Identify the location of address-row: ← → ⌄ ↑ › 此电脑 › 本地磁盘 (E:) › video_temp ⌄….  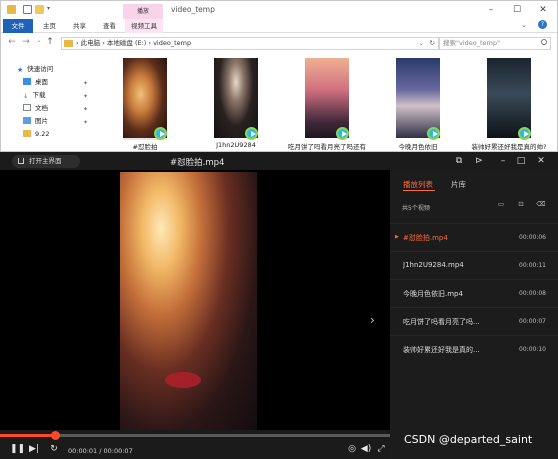
(279, 43).